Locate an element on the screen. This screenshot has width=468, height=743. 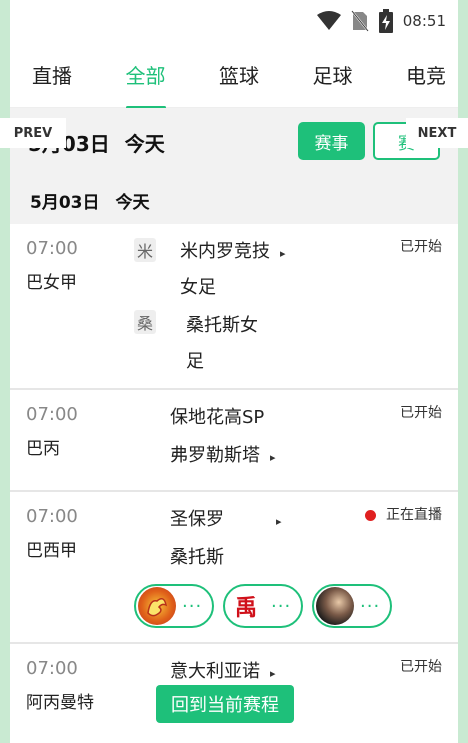
home-team-line2: 女足 is located at coordinates (198, 287).